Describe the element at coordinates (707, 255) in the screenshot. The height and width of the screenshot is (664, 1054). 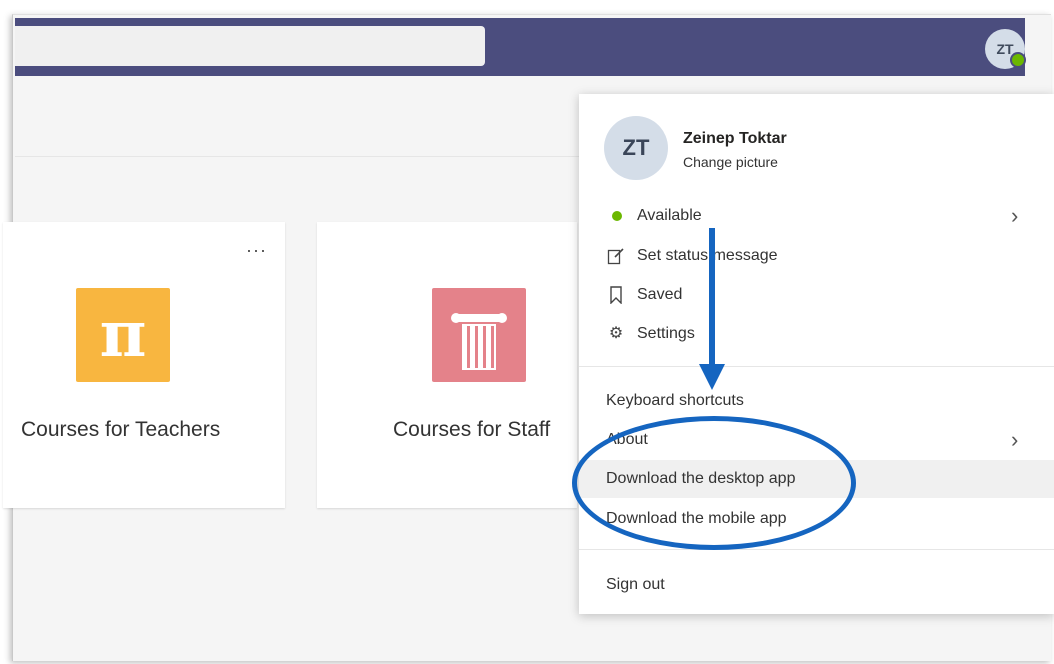
I see `set-status-label: Set status message` at that location.